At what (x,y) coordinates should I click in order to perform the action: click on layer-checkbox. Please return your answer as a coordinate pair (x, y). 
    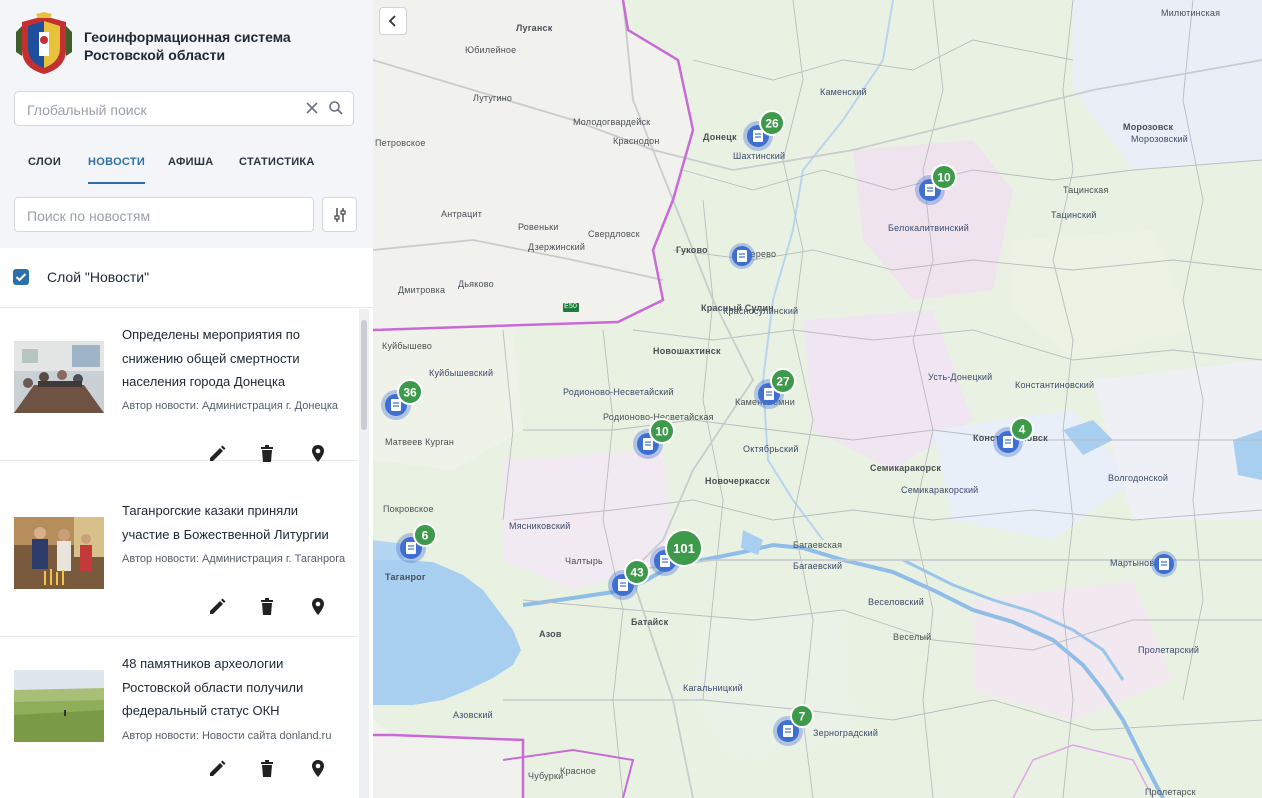
    Looking at the image, I should click on (21, 277).